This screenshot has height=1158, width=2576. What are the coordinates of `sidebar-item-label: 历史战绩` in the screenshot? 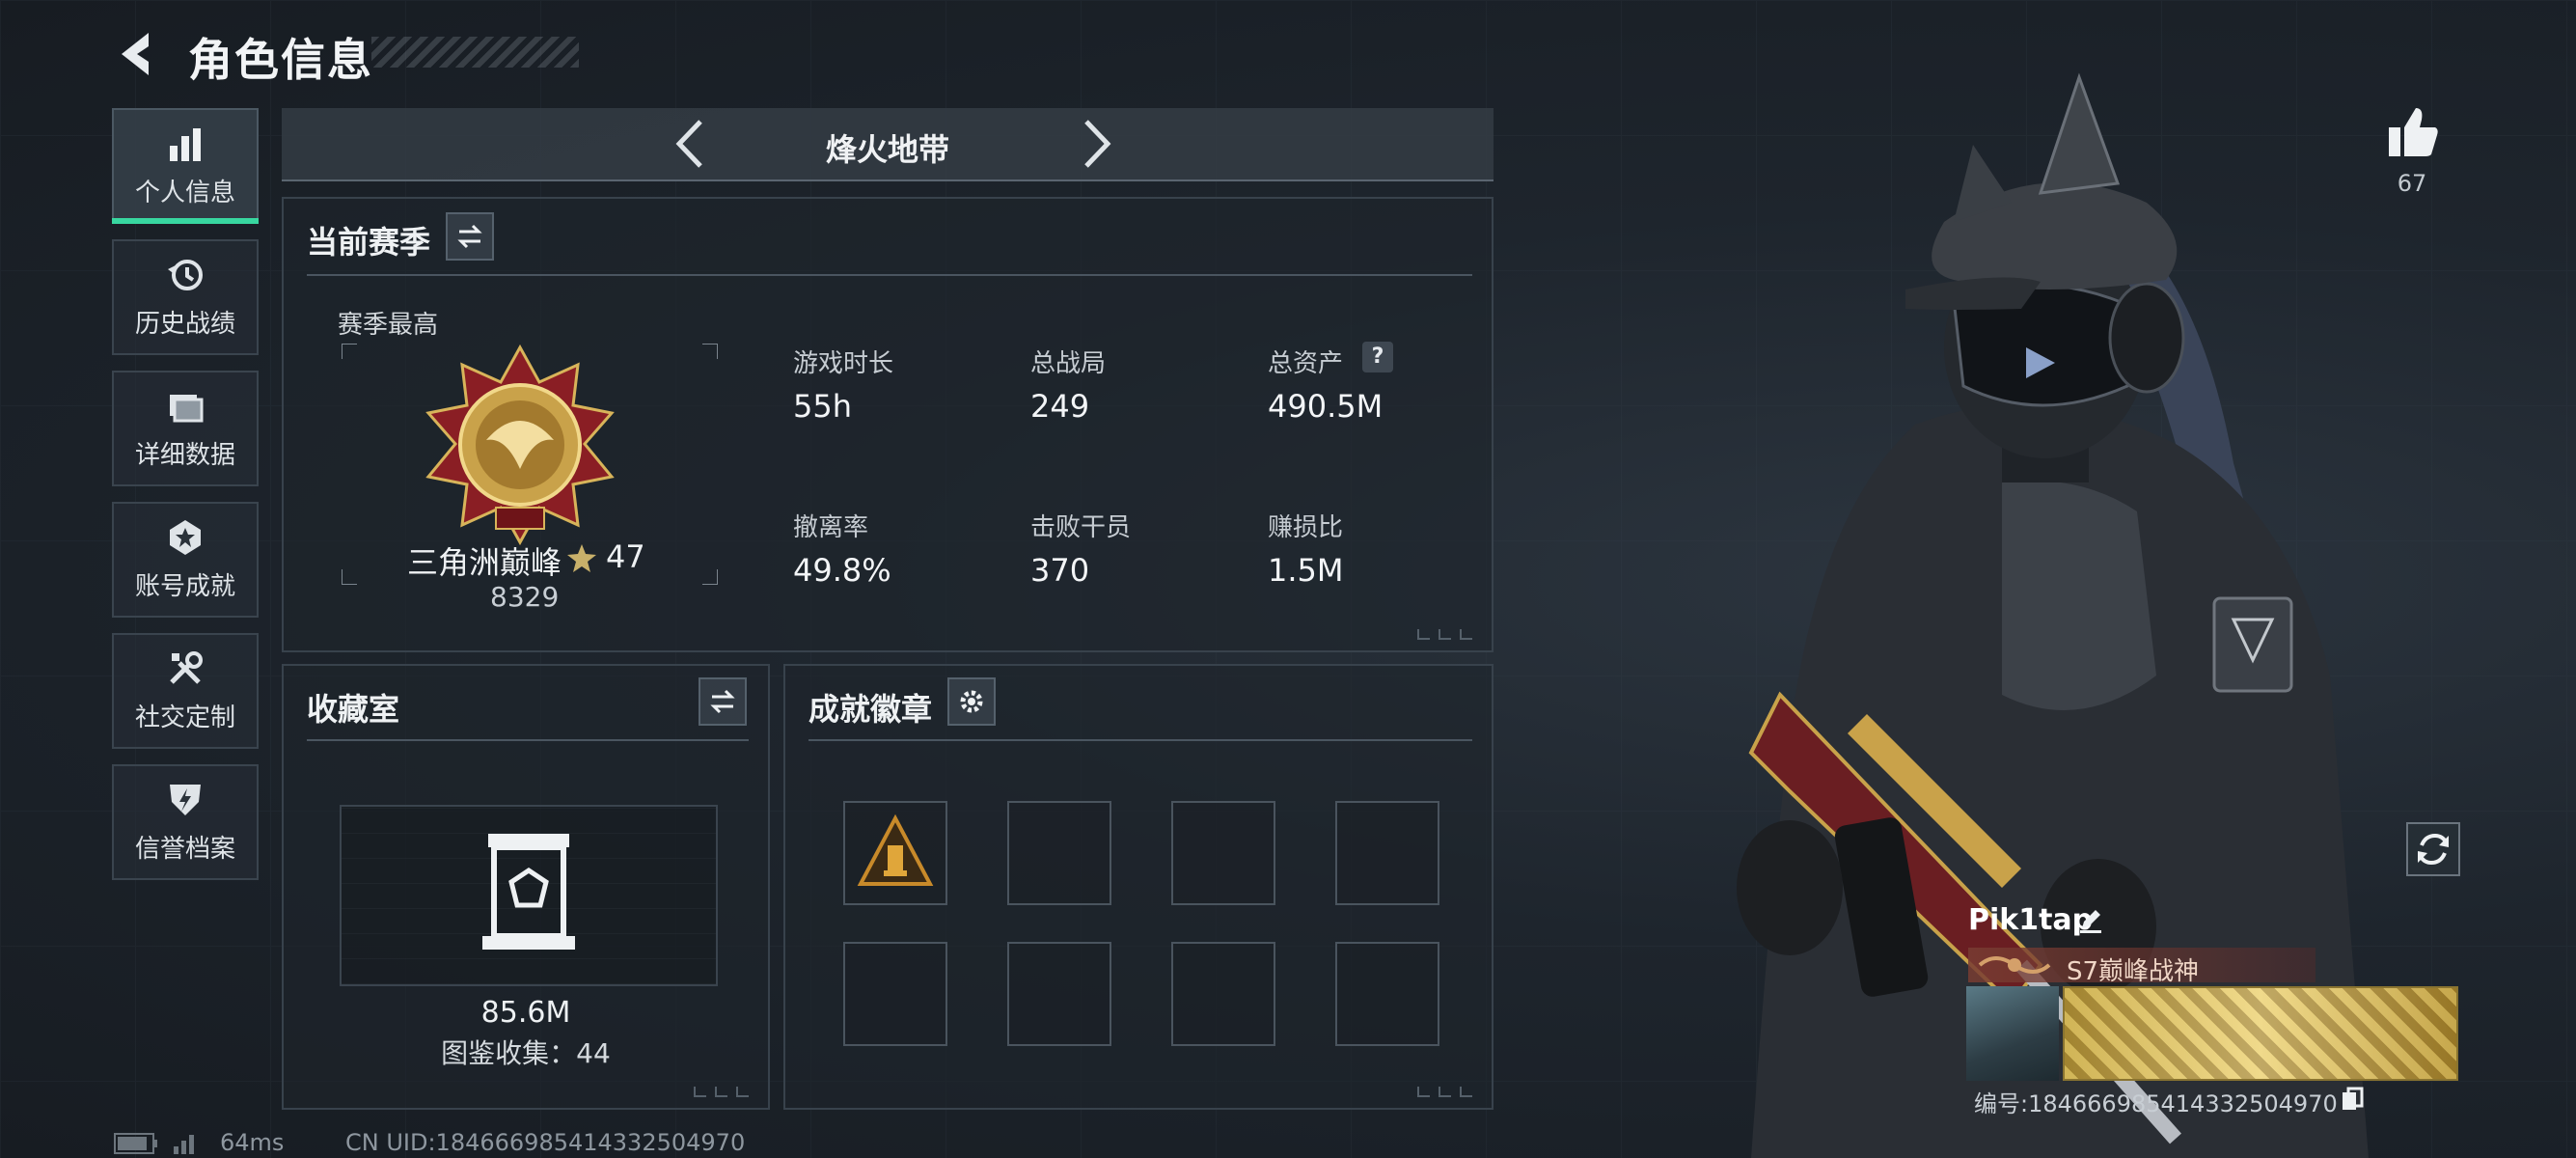 It's located at (185, 324).